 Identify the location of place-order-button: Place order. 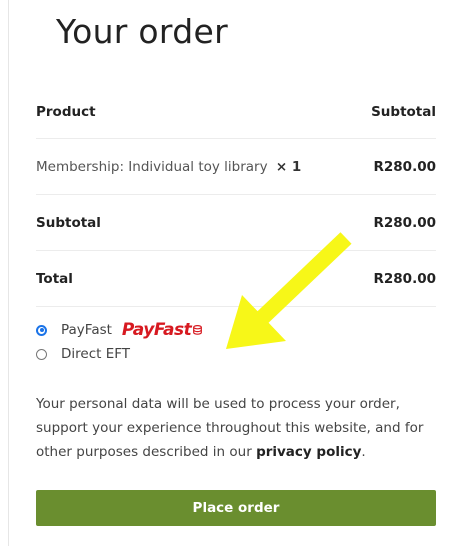
(236, 508).